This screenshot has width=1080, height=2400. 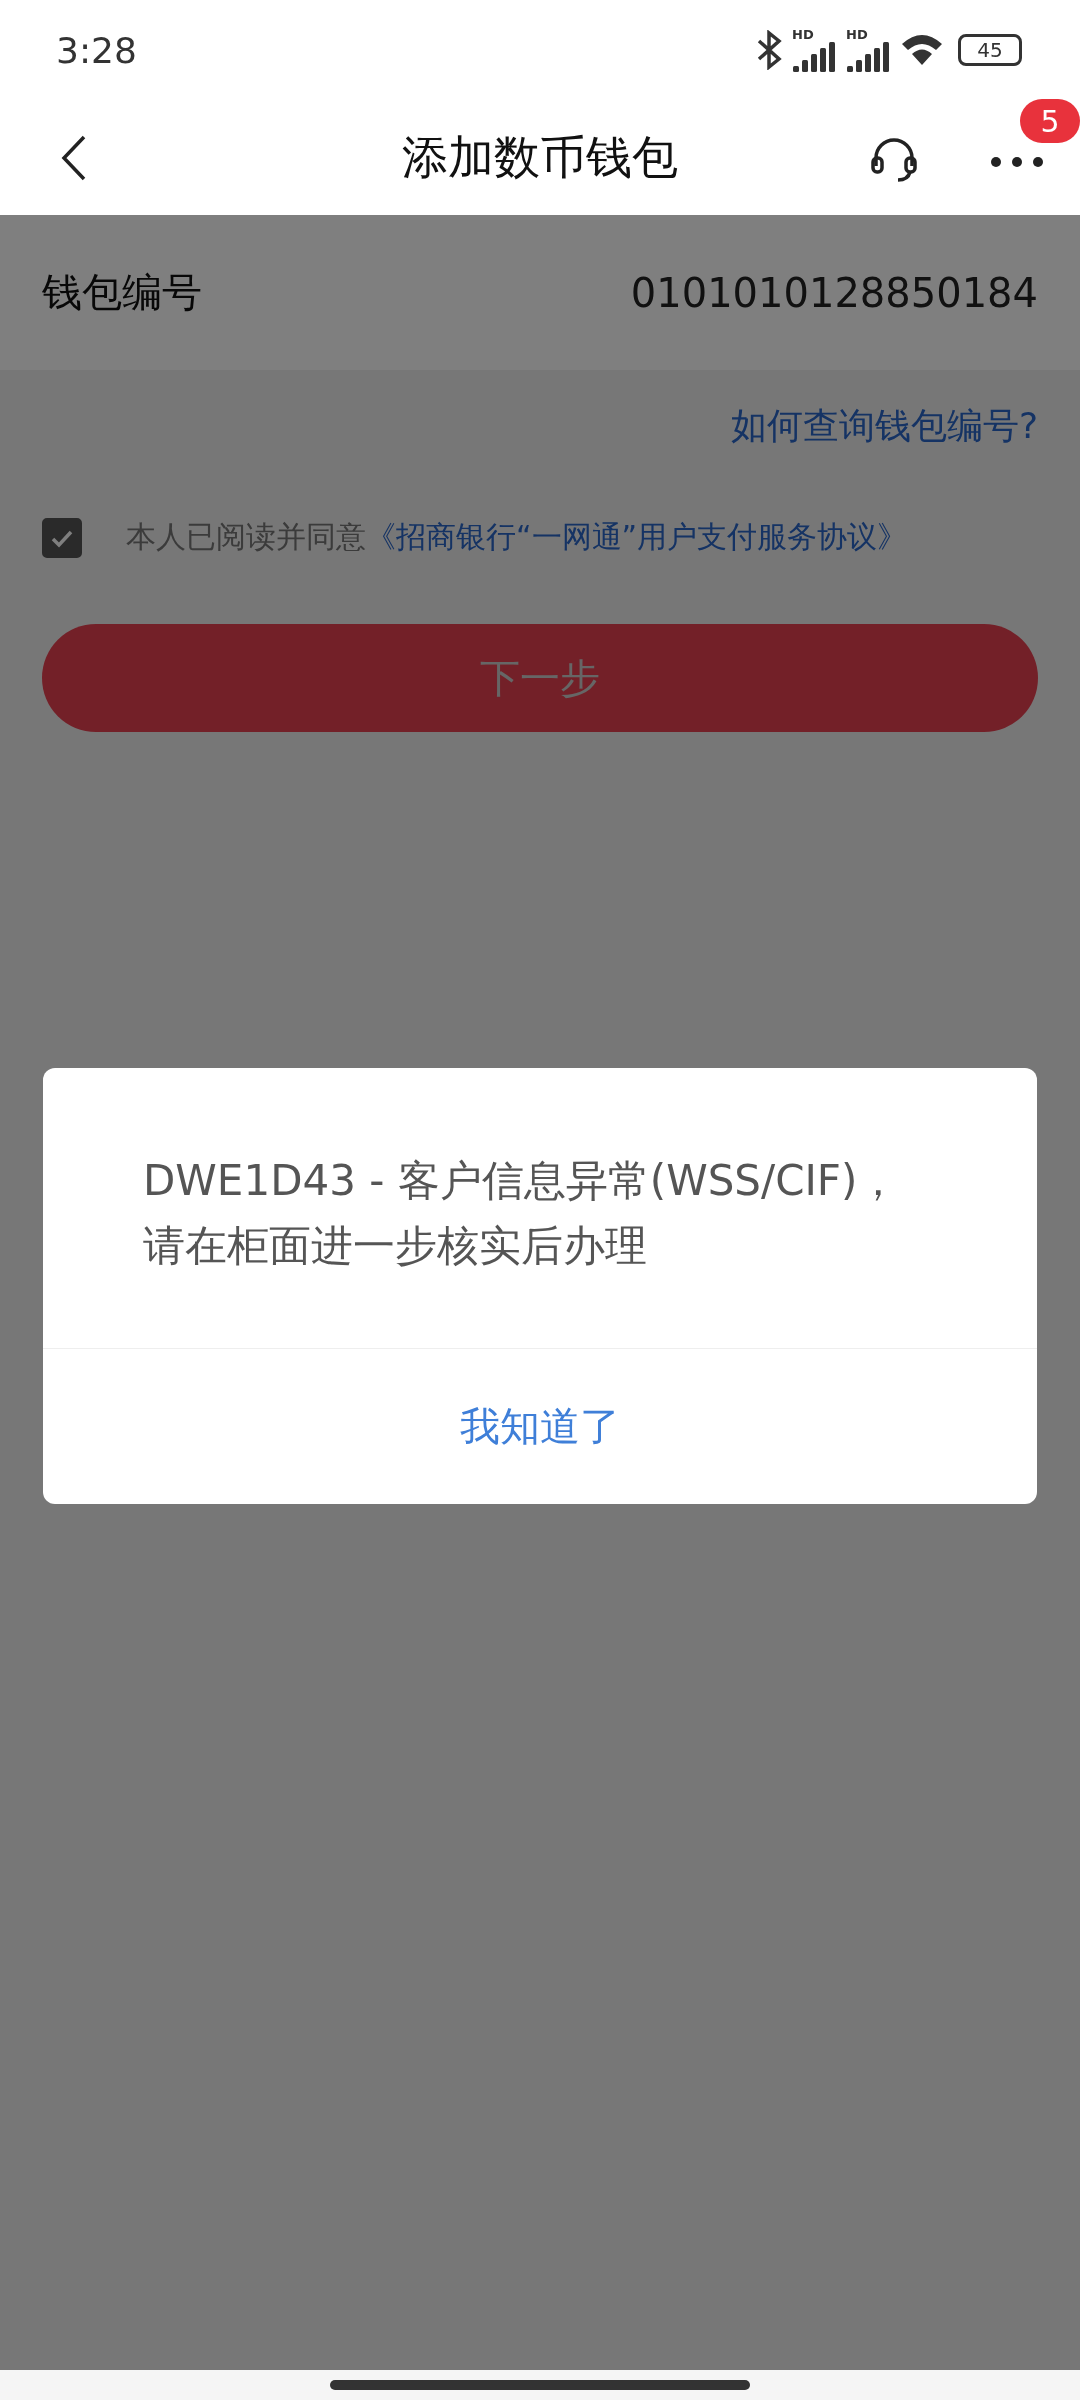 I want to click on next-button: 下一步, so click(x=540, y=678).